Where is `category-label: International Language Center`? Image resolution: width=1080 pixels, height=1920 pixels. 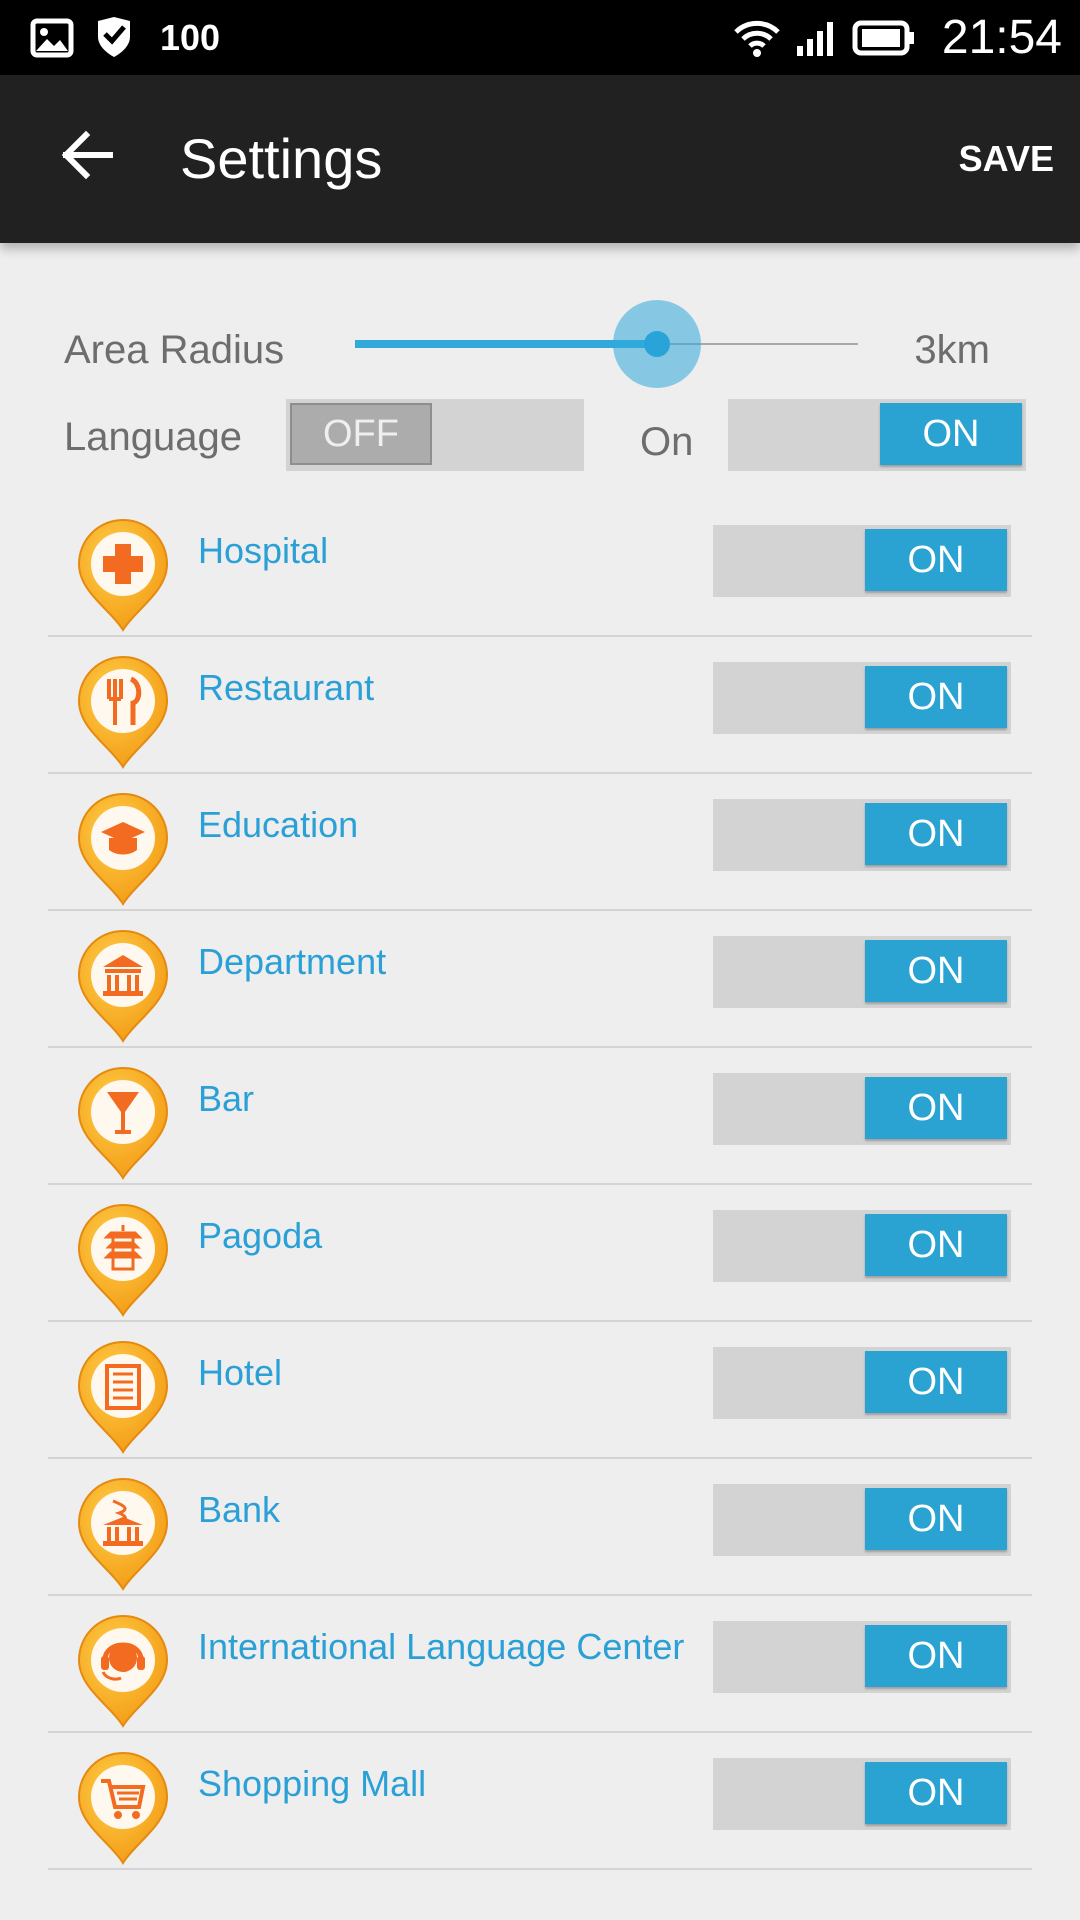 category-label: International Language Center is located at coordinates (441, 1646).